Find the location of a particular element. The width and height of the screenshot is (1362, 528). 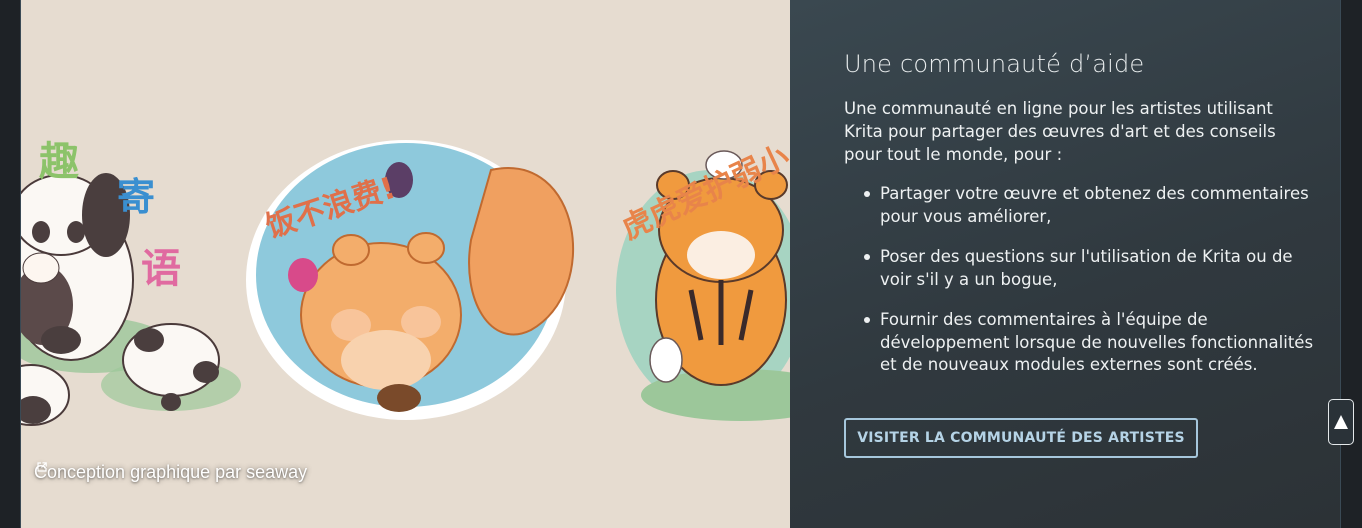

left-page-margin is located at coordinates (10, 264).